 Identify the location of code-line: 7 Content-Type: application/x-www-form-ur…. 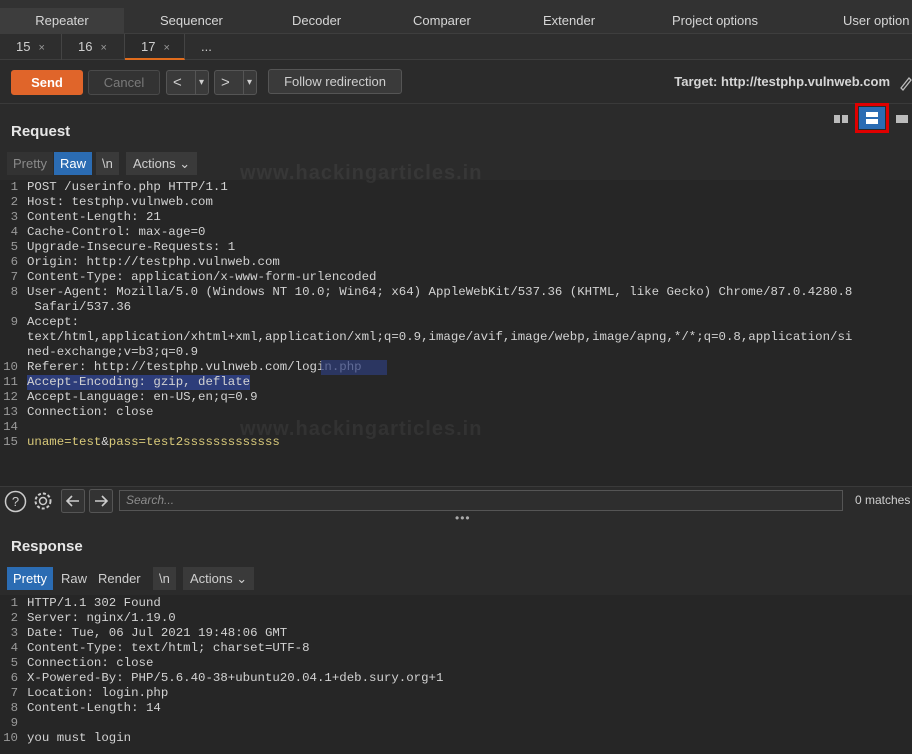
(456, 277).